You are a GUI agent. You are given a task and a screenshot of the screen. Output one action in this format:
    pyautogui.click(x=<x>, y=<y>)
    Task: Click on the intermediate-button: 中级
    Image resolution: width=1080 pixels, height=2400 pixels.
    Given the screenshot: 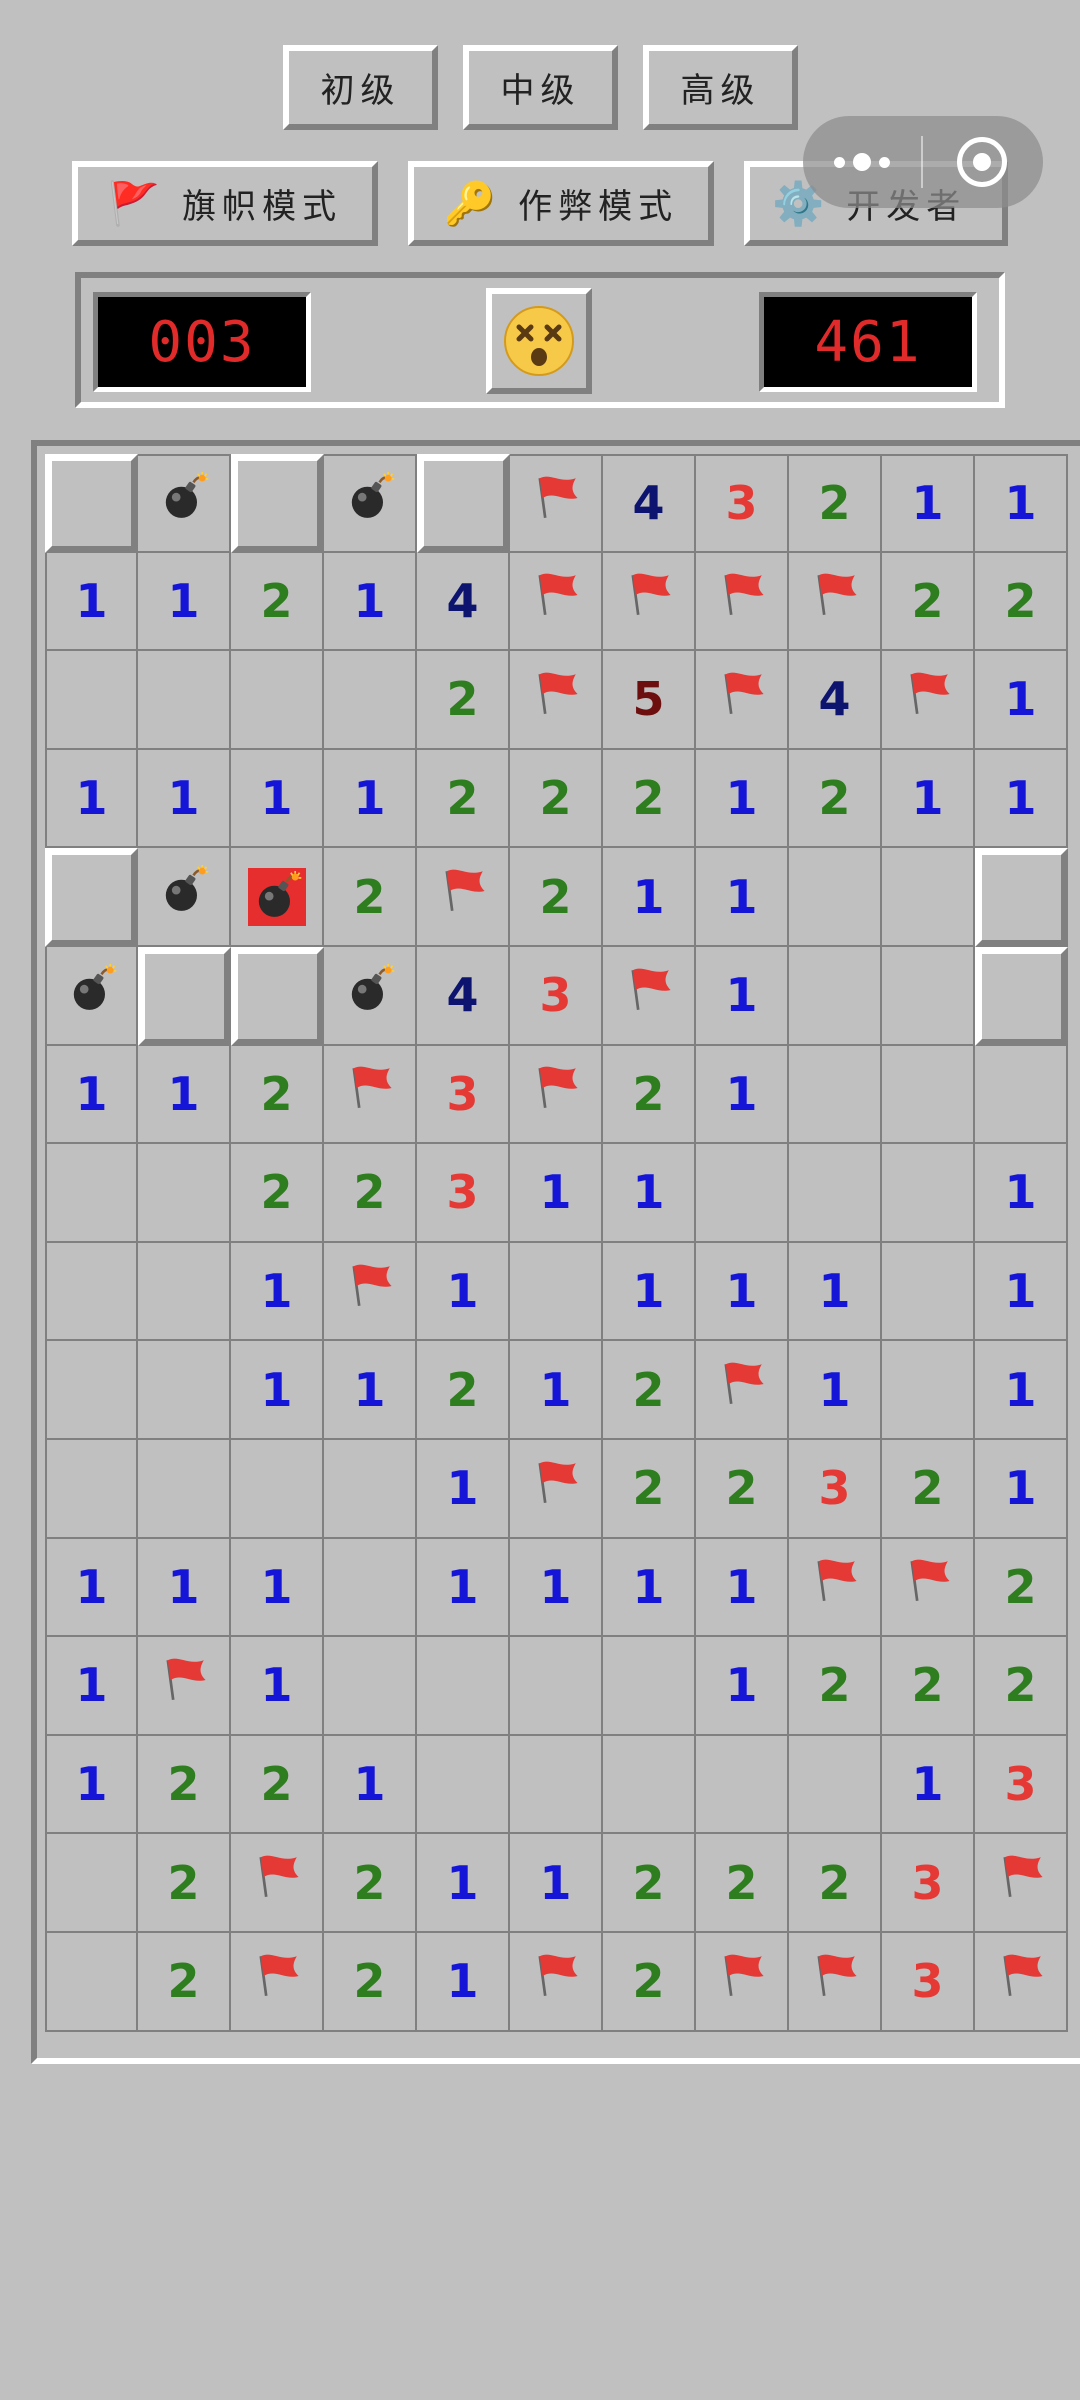 What is the action you would take?
    pyautogui.click(x=540, y=87)
    